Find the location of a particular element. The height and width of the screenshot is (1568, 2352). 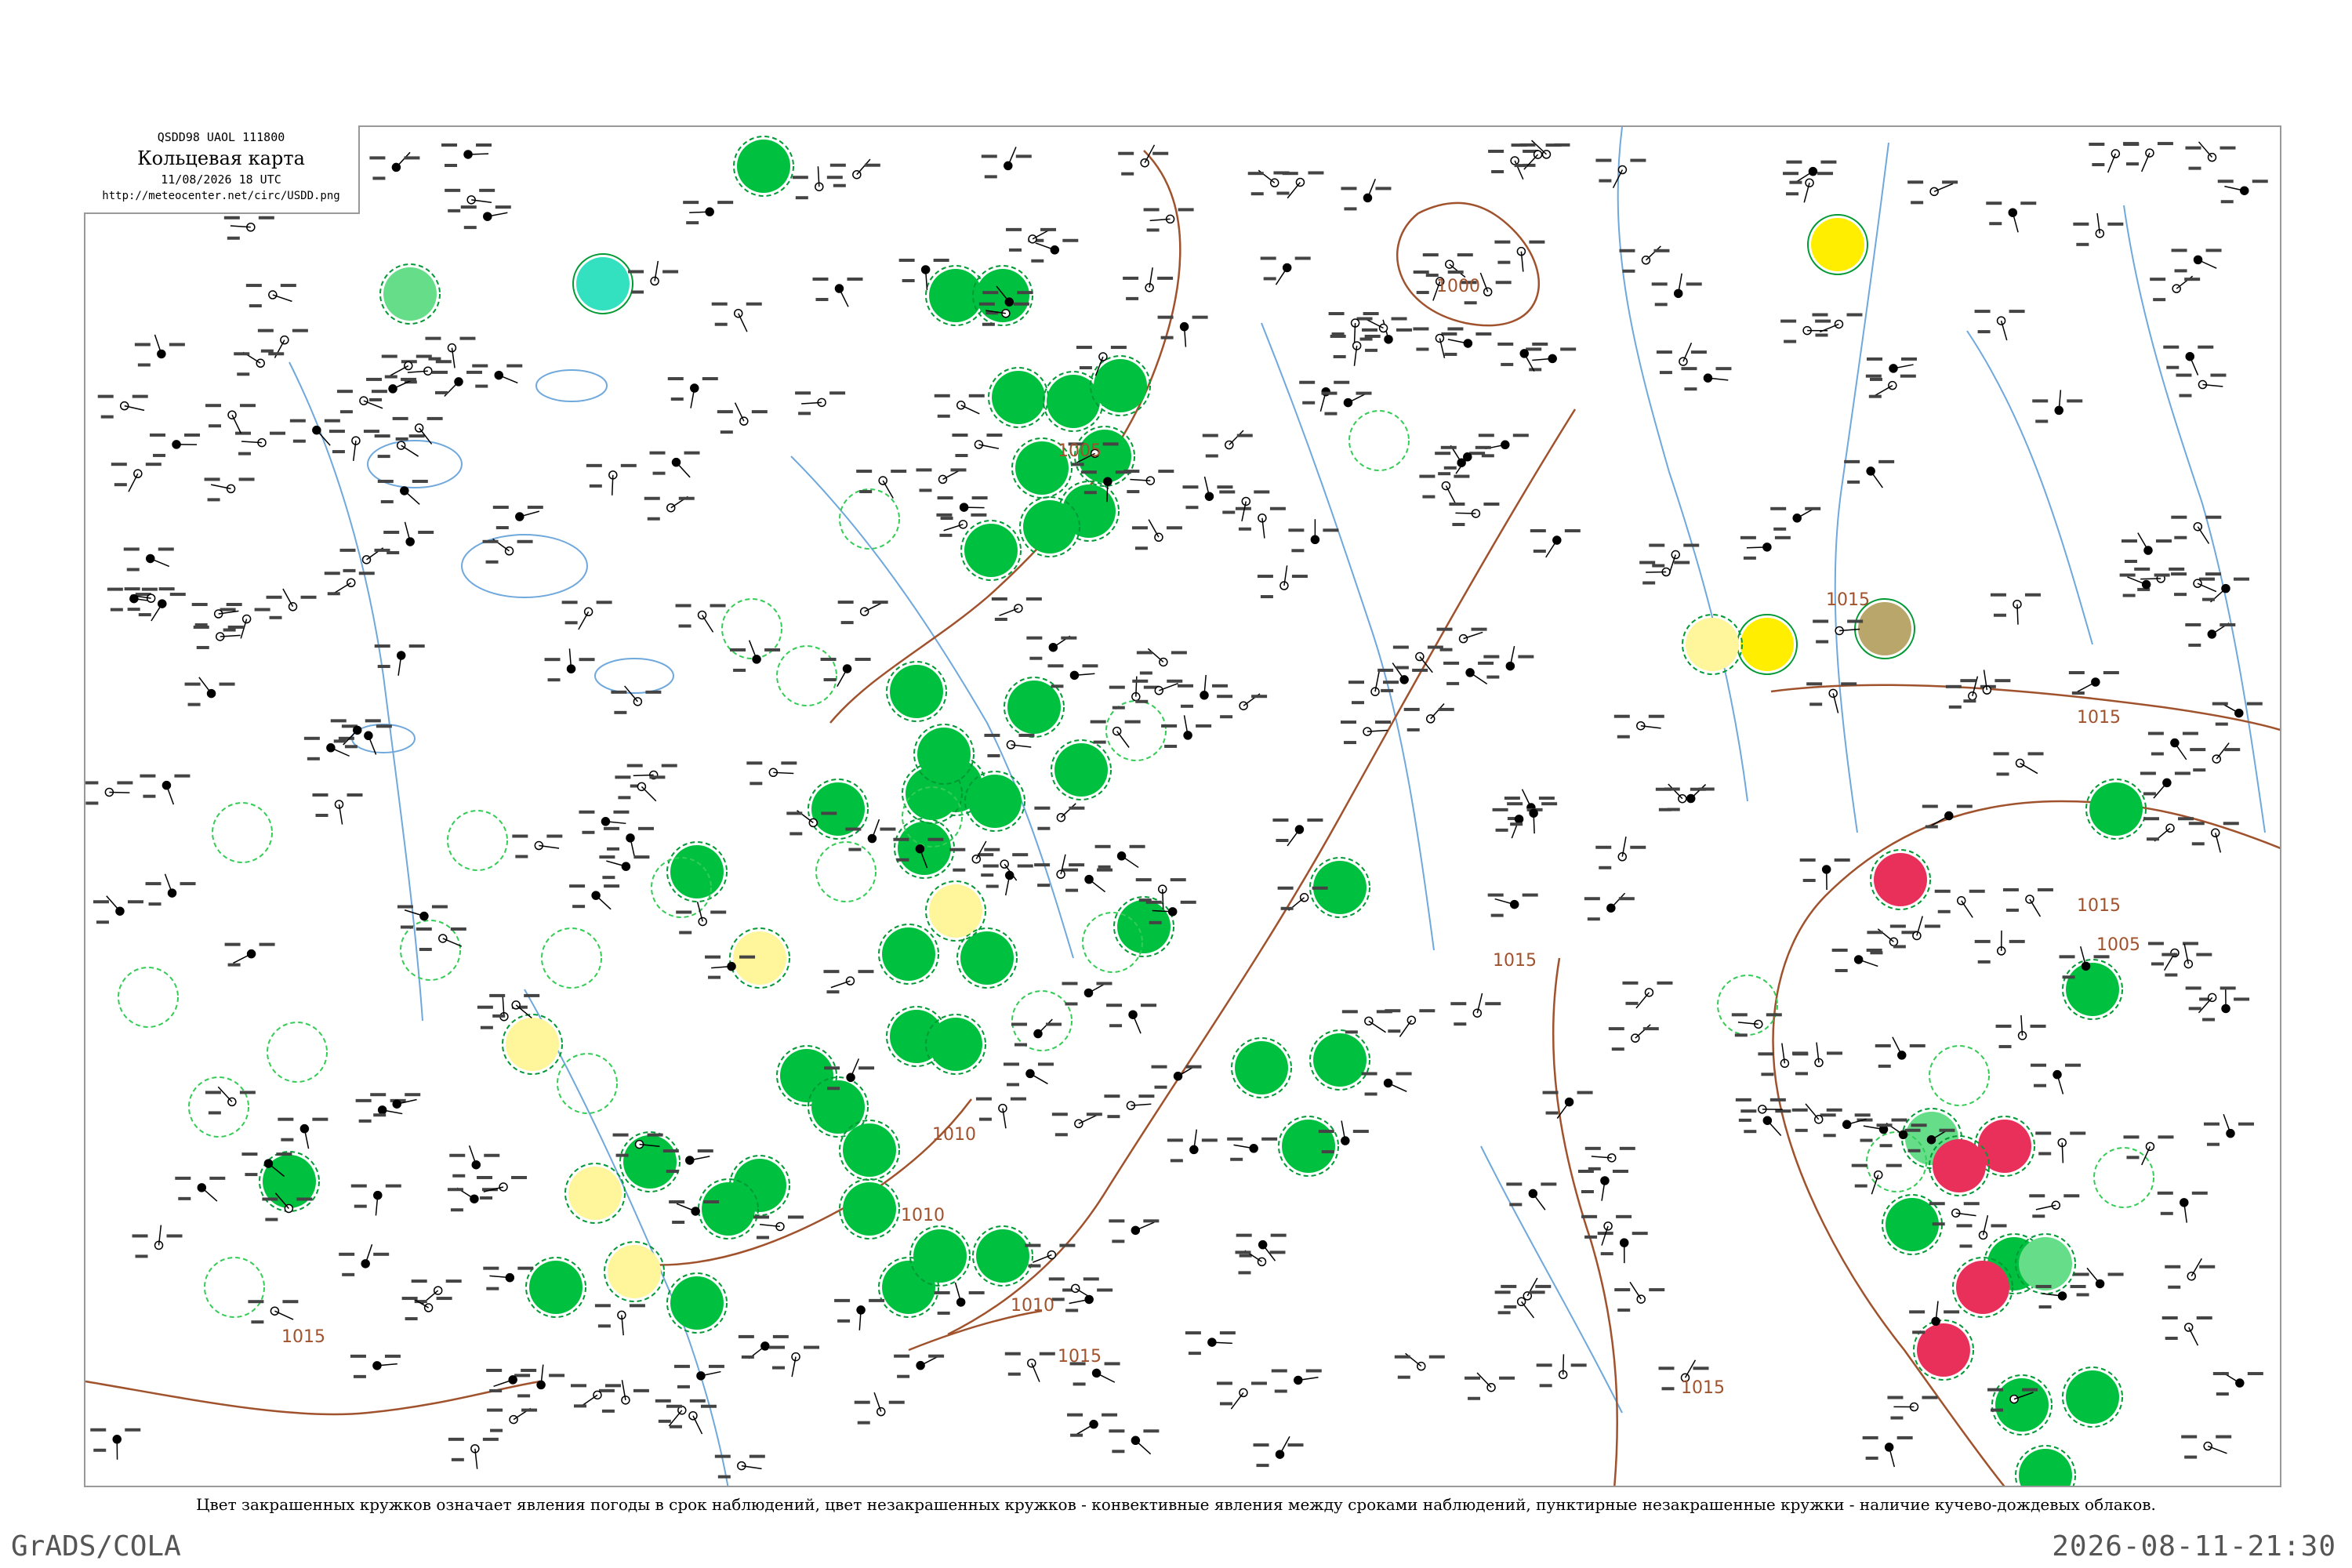

isobar-line is located at coordinates (1468, 264).